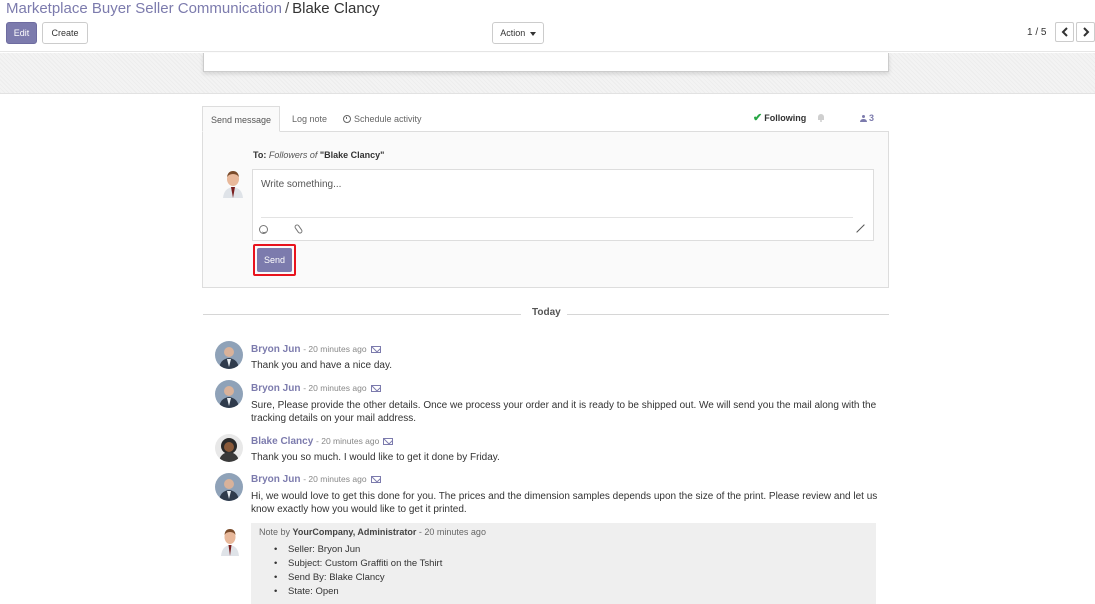  I want to click on following-label: Following, so click(785, 118).